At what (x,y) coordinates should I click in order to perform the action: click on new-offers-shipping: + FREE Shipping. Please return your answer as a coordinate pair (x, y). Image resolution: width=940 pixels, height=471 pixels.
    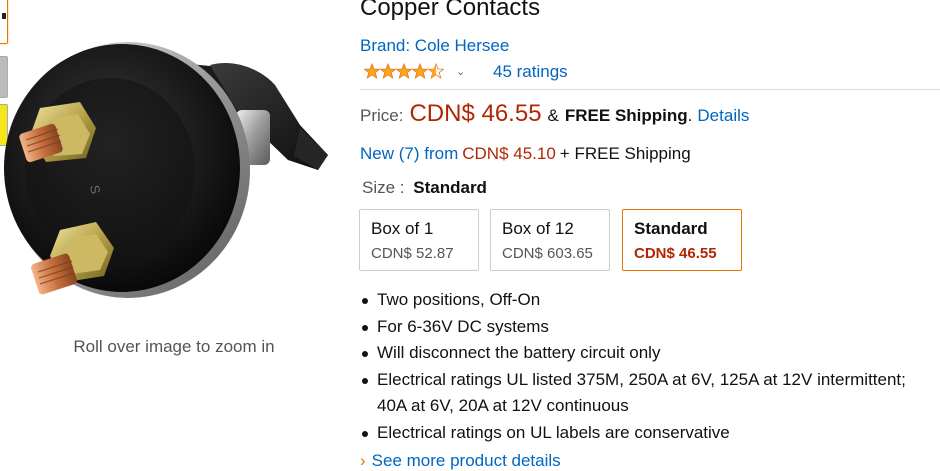
    Looking at the image, I should click on (625, 153).